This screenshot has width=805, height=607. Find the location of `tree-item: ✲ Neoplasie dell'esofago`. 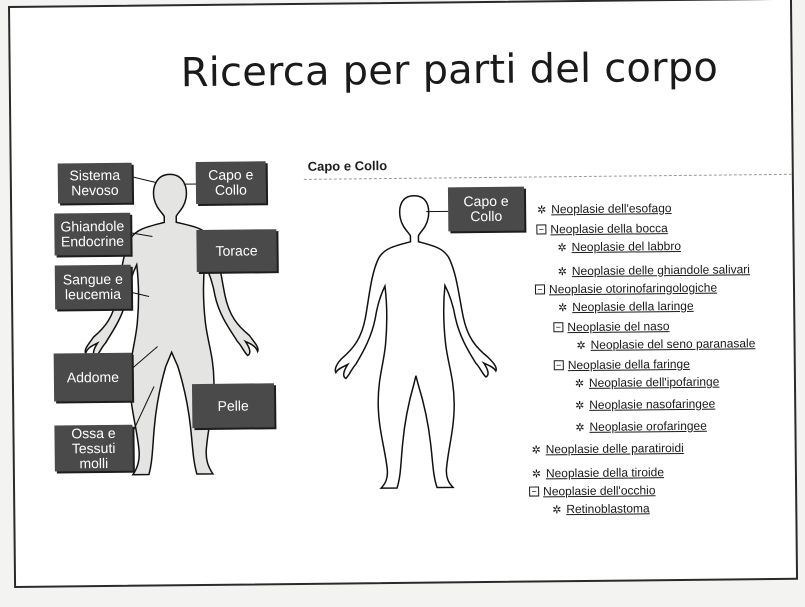

tree-item: ✲ Neoplasie dell'esofago is located at coordinates (604, 208).